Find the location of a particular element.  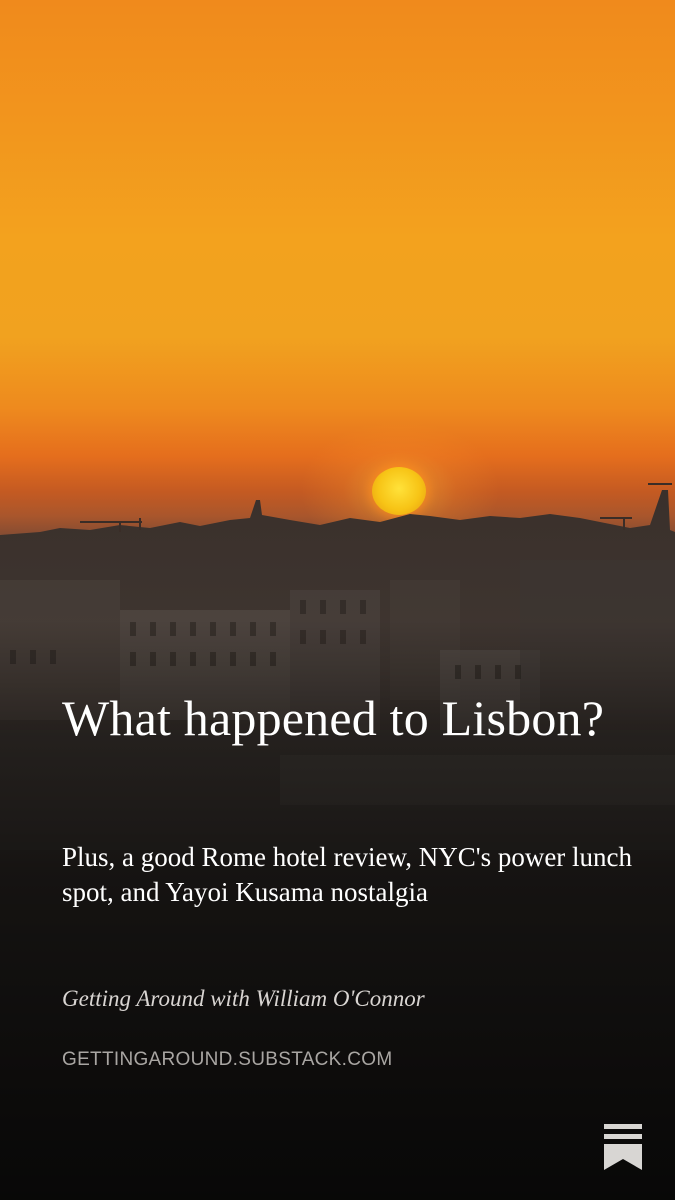

publication-domain: GETTINGAROUND.SUBSTACK.COM is located at coordinates (227, 1059).